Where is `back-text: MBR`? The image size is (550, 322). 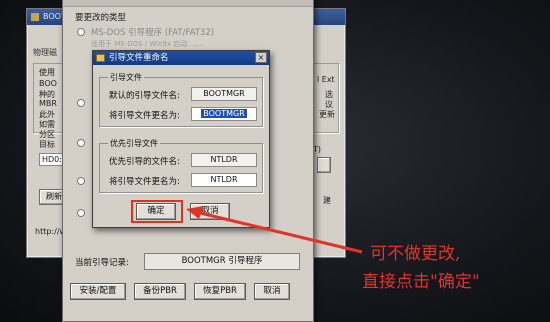 back-text: MBR is located at coordinates (48, 103).